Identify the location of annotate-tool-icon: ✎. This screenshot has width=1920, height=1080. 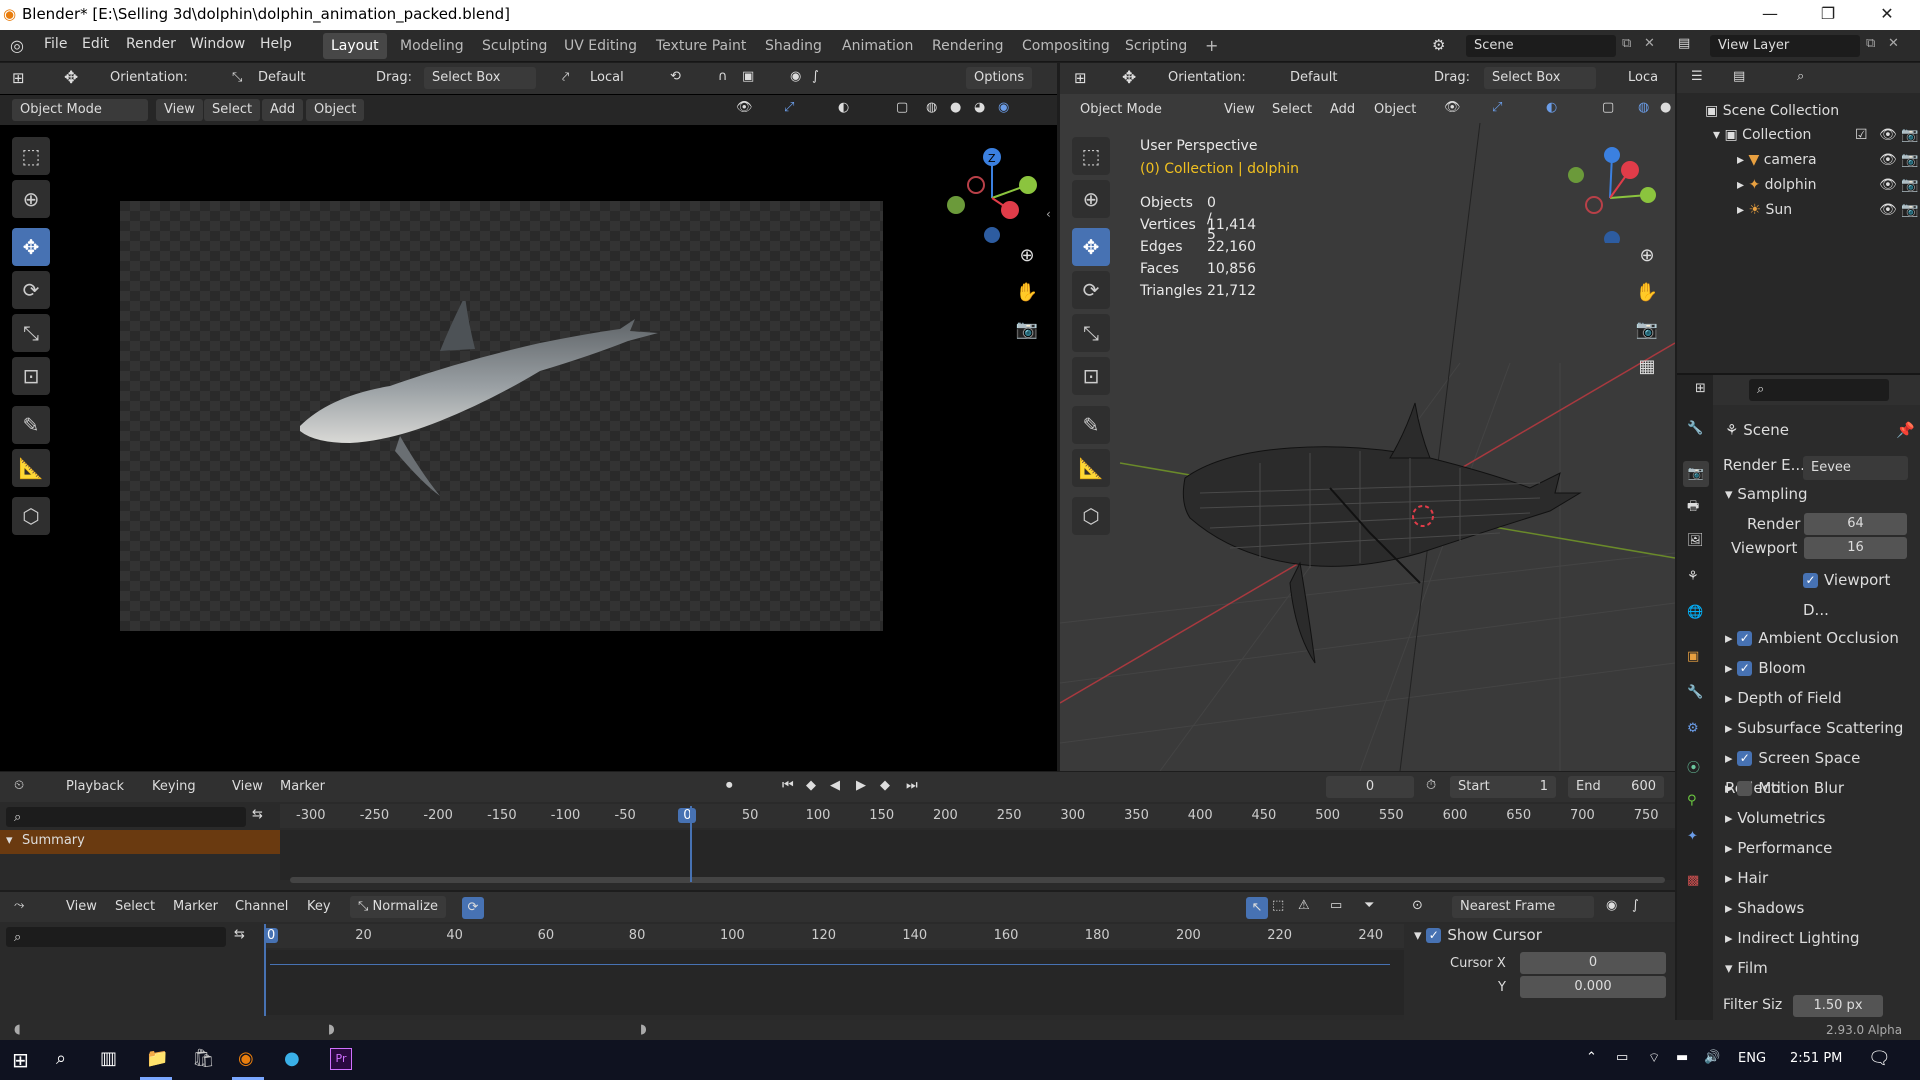
(31, 425).